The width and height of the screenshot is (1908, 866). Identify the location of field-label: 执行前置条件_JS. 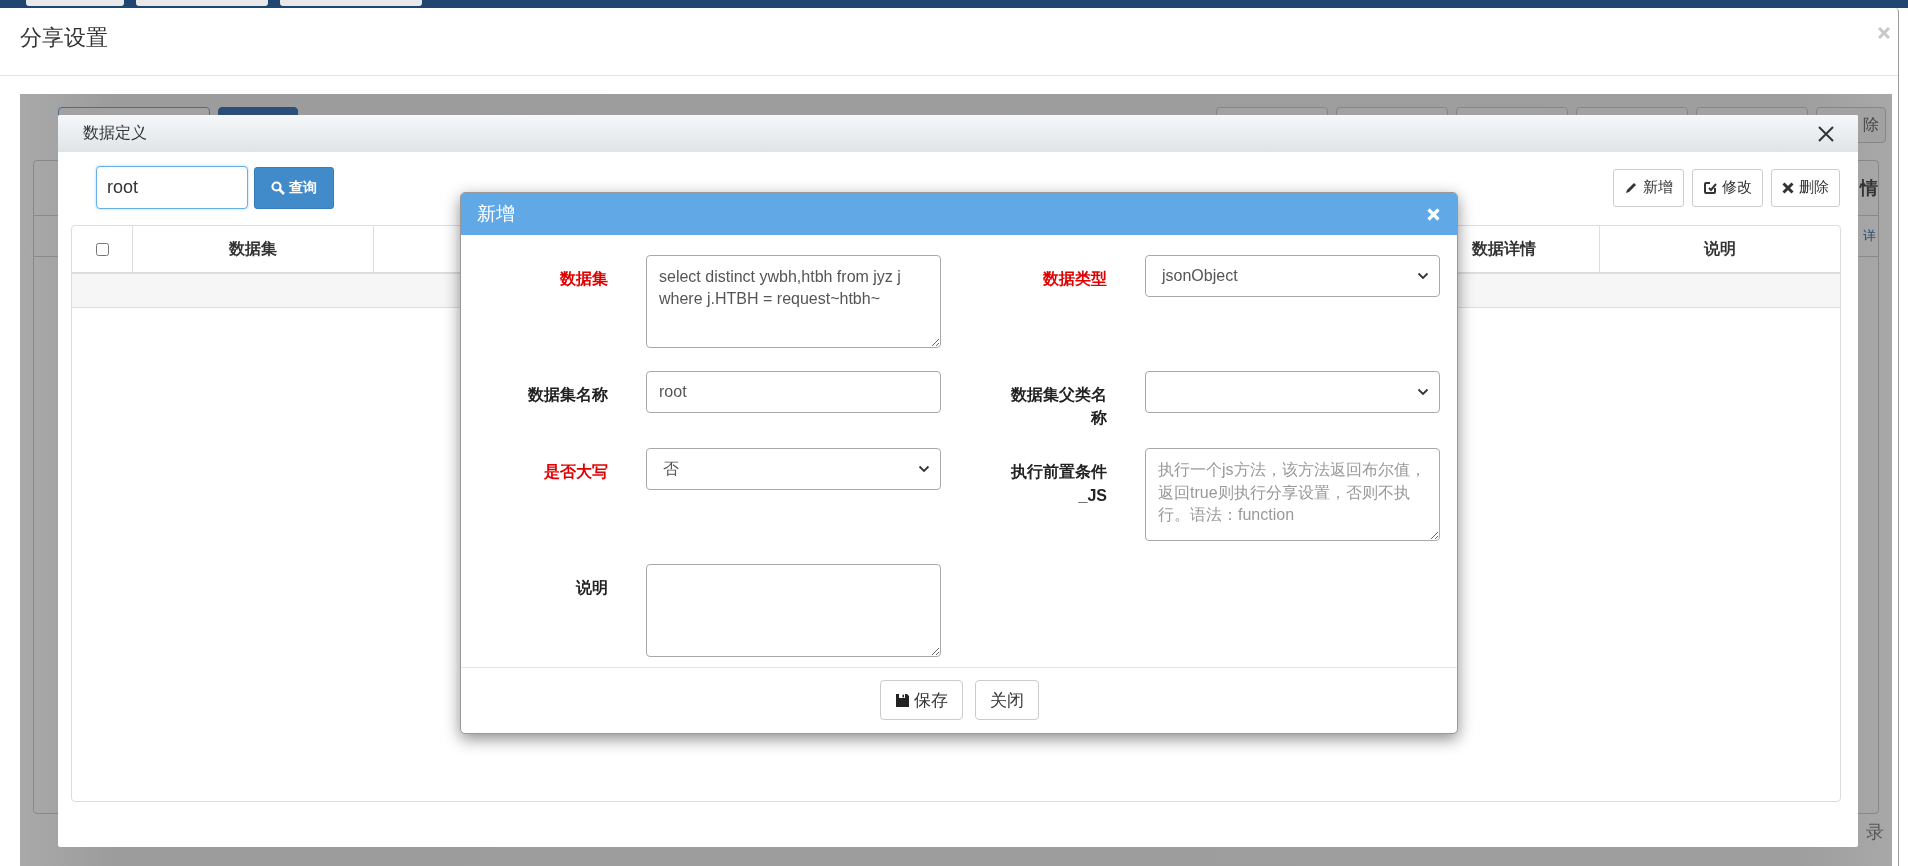
(1058, 484).